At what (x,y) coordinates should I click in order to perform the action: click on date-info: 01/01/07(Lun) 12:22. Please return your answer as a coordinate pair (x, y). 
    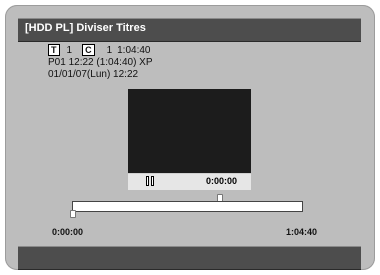
    Looking at the image, I should click on (93, 74).